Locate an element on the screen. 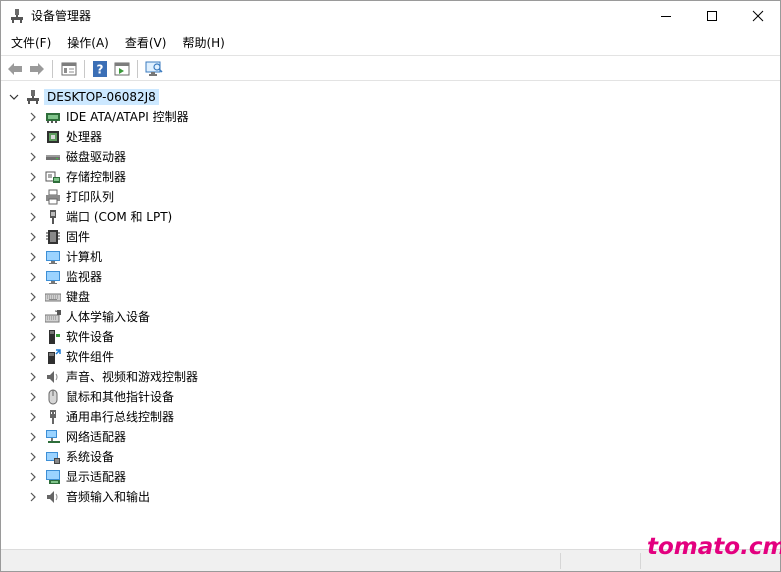  help-button: ? is located at coordinates (100, 69).